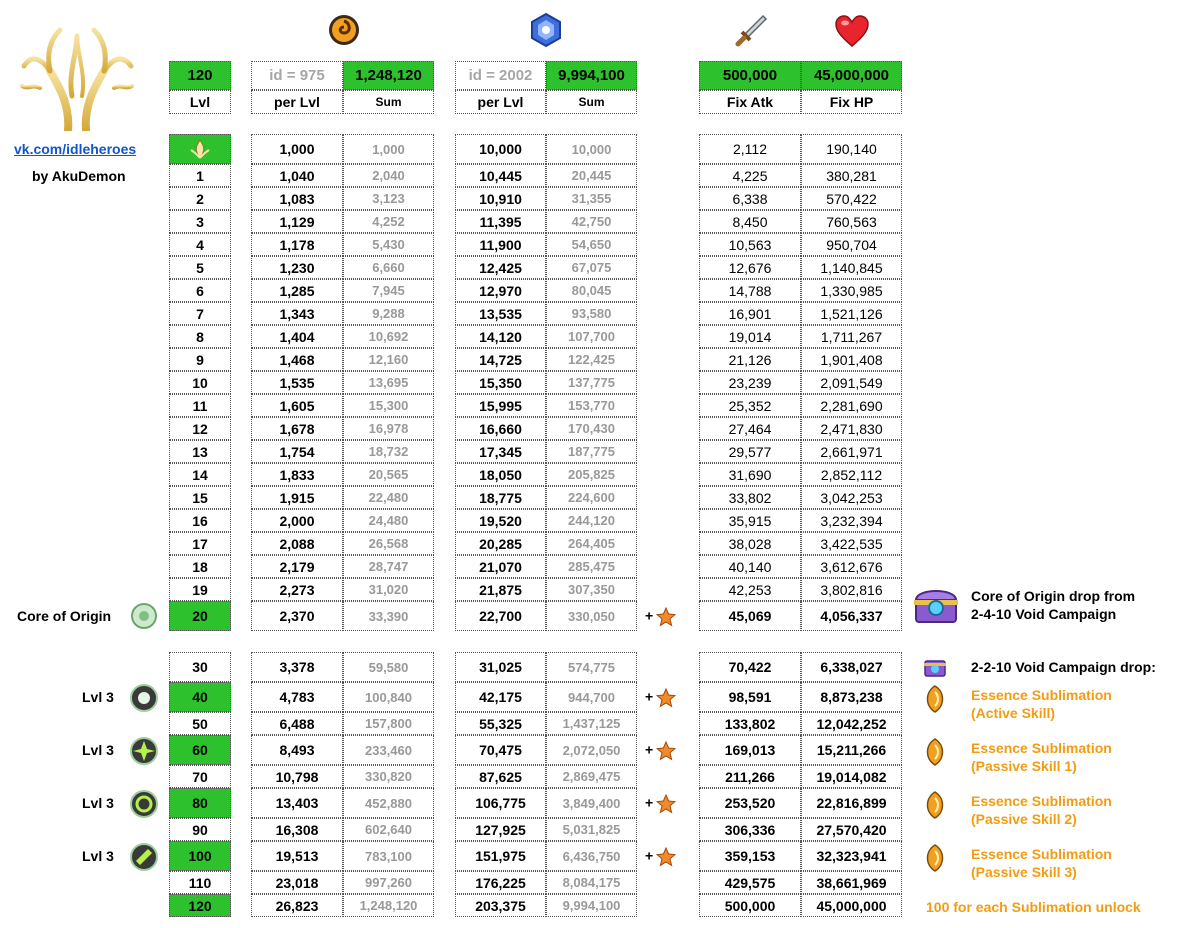 This screenshot has width=1182, height=928. Describe the element at coordinates (851, 221) in the screenshot. I see `cell-hp: 760,563` at that location.